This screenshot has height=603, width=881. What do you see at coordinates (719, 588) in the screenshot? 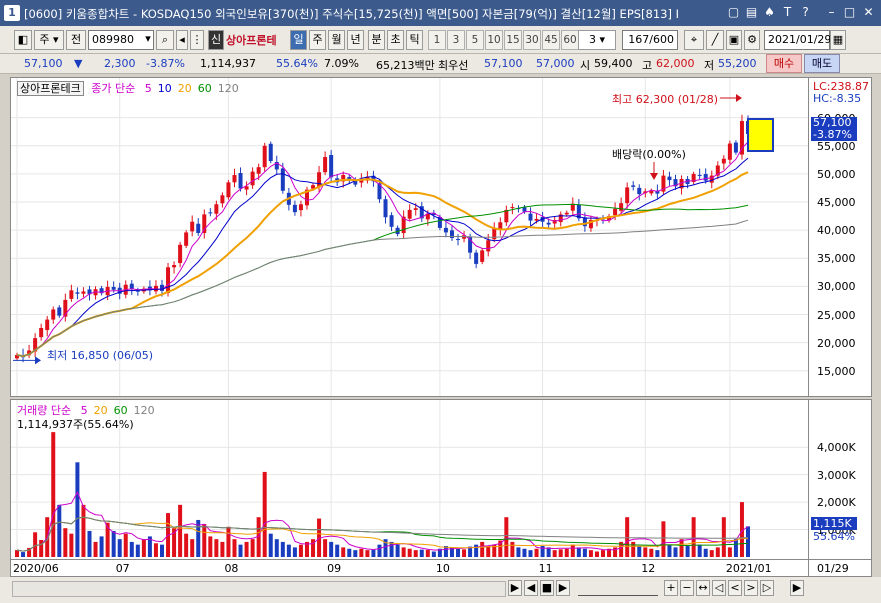
I see `step-back-icon: ◁` at bounding box center [719, 588].